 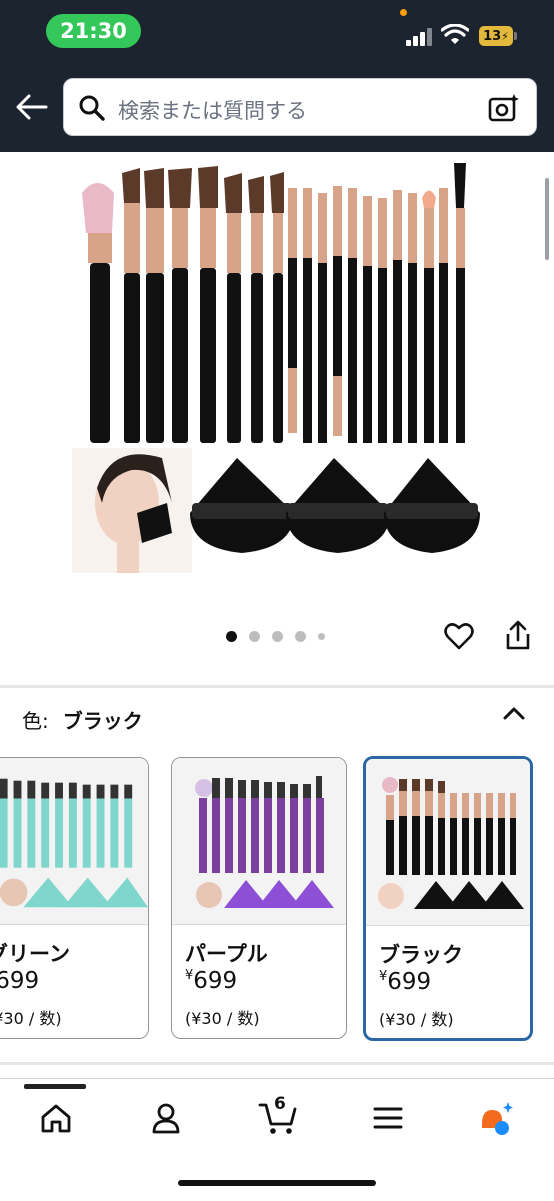 What do you see at coordinates (102, 721) in the screenshot?
I see `selected-color: ブラック` at bounding box center [102, 721].